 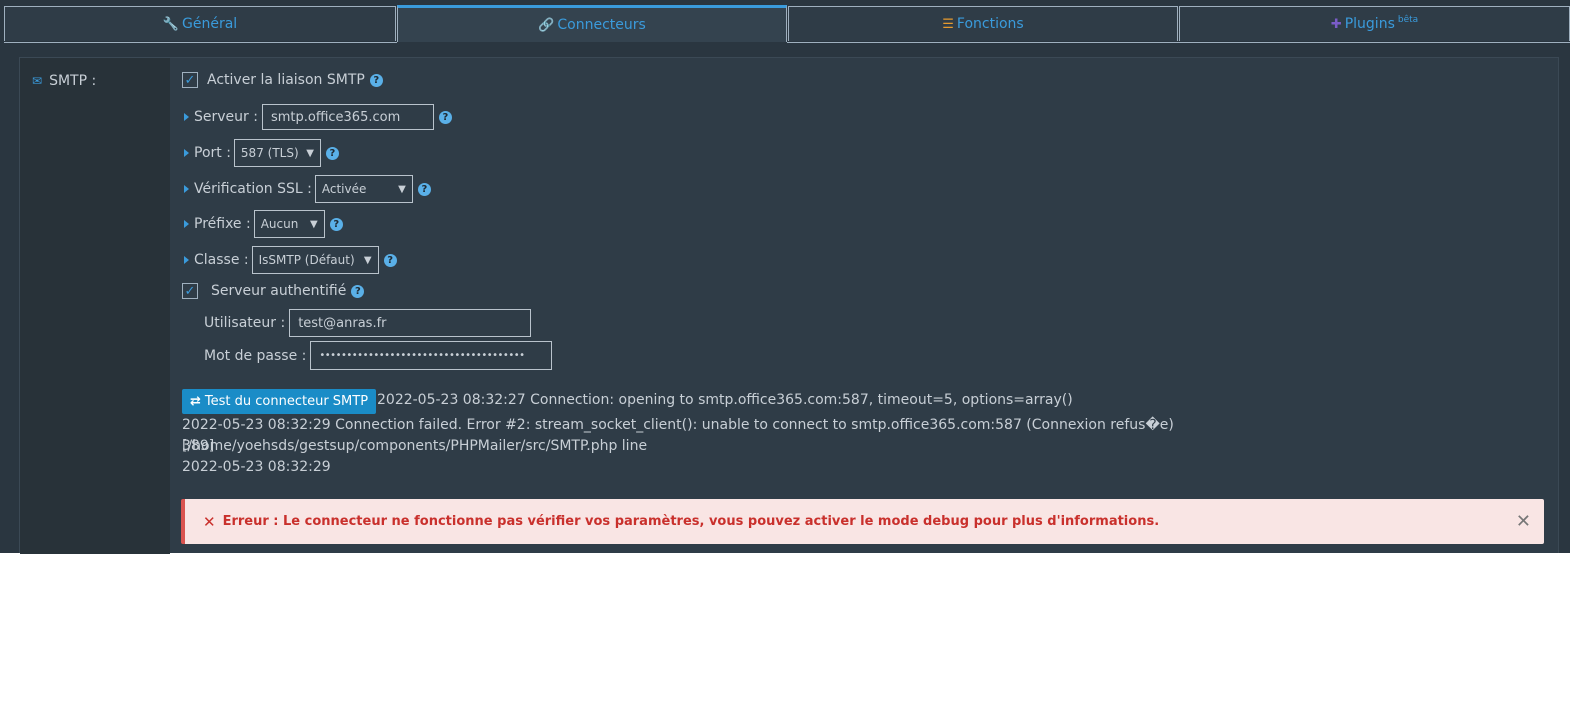 I want to click on section-label: ✉ SMTP :, so click(x=64, y=81).